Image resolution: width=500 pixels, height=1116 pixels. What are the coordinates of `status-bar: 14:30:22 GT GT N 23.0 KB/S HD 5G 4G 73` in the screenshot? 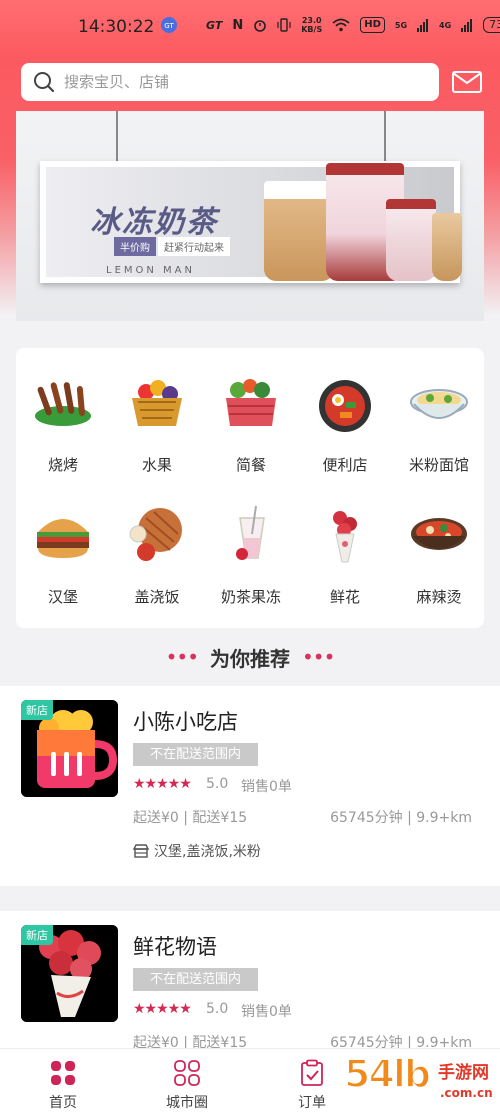 It's located at (250, 28).